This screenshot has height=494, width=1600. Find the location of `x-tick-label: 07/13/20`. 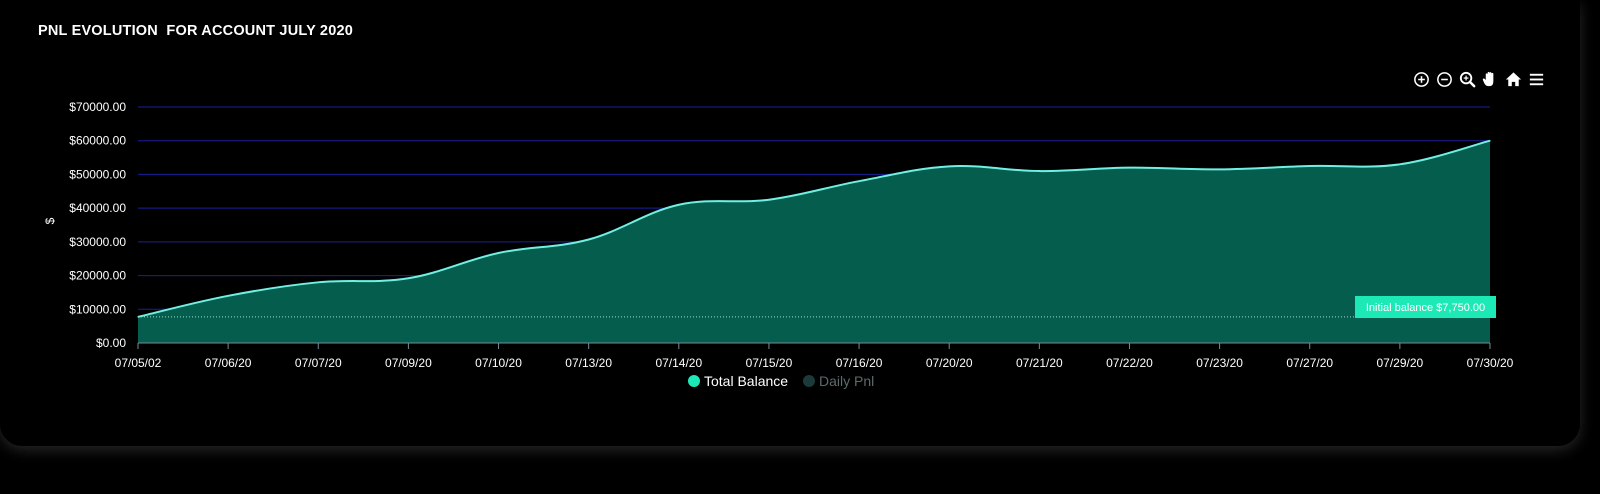

x-tick-label: 07/13/20 is located at coordinates (588, 363).